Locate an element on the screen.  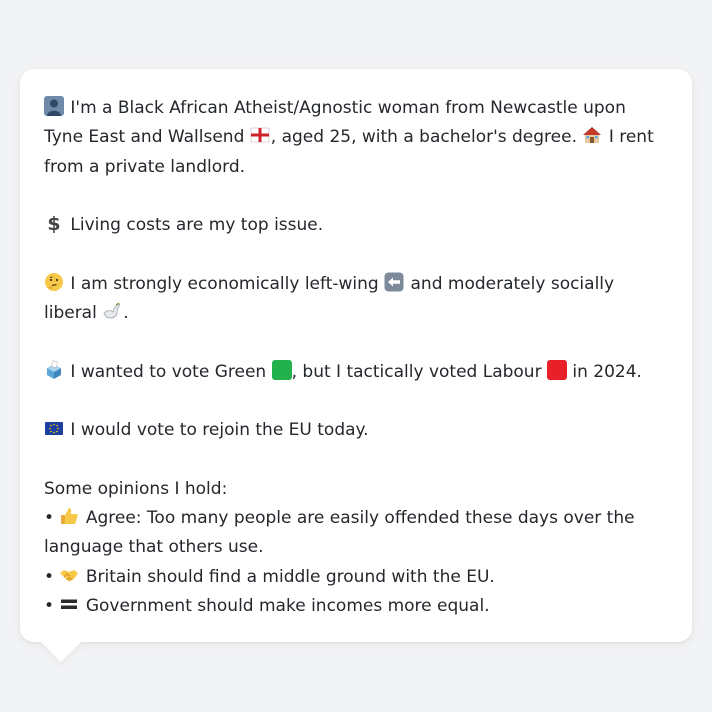
ideology-text-3: . is located at coordinates (126, 313).